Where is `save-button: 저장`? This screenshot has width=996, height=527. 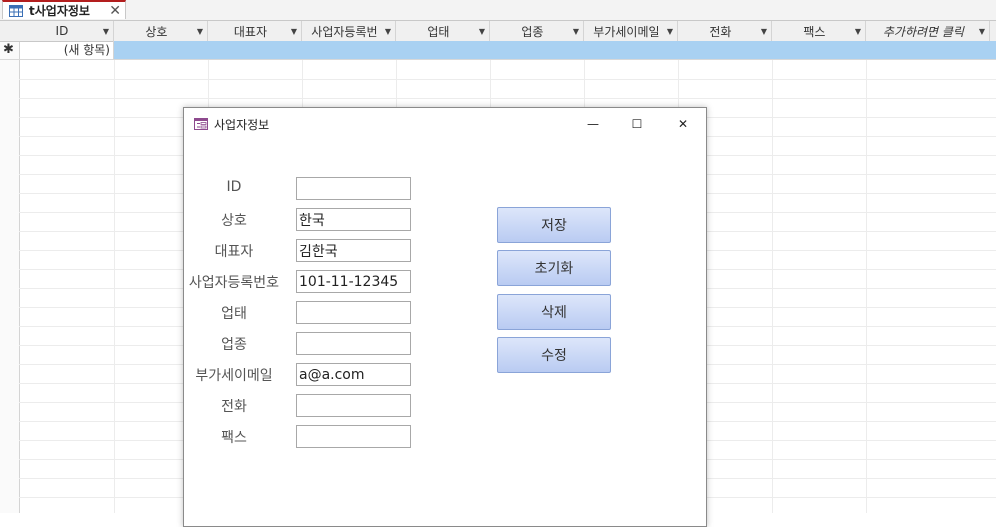
save-button: 저장 is located at coordinates (554, 225).